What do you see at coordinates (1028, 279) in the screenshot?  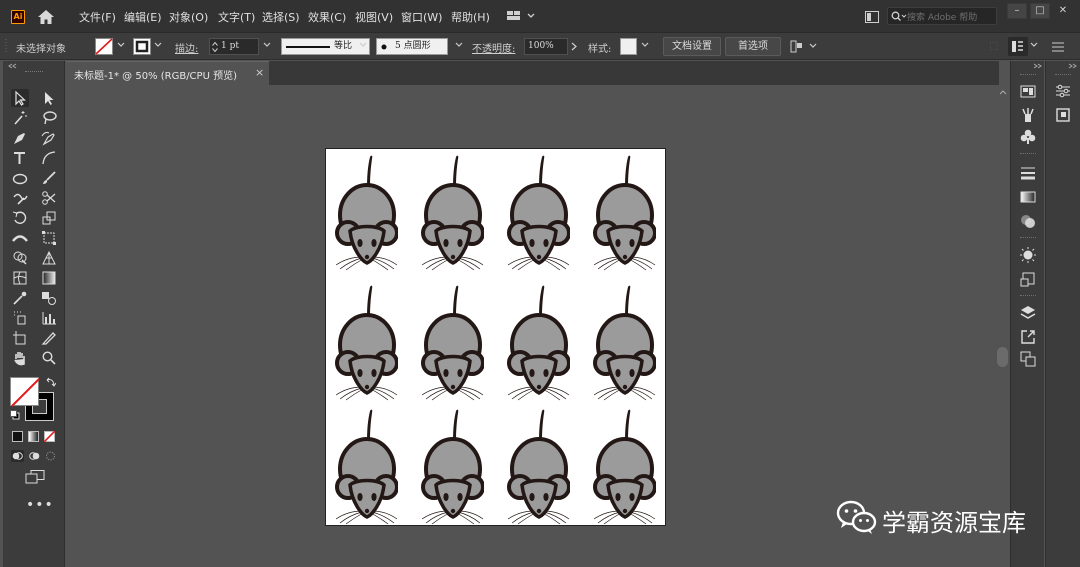 I see `graphic-styles-panel-button` at bounding box center [1028, 279].